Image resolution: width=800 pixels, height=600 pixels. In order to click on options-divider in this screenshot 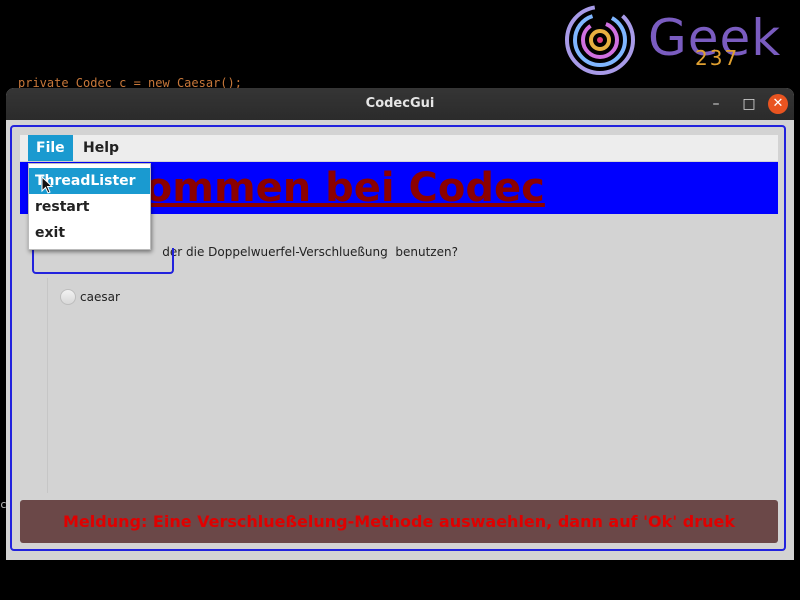, I will do `click(47, 385)`.